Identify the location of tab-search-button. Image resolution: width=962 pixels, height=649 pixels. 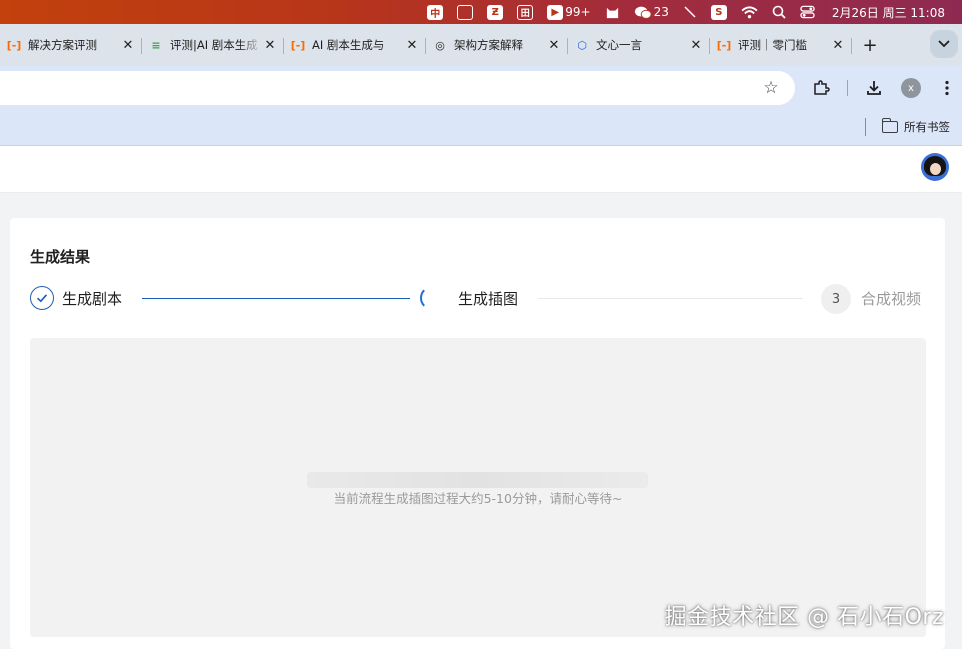
(944, 44).